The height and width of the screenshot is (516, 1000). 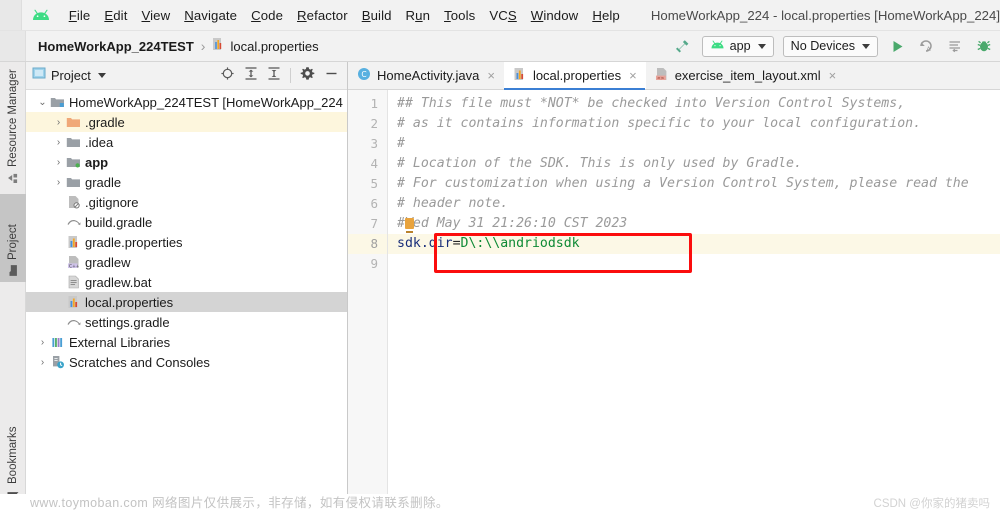 What do you see at coordinates (155, 15) in the screenshot?
I see `menu-view: View` at bounding box center [155, 15].